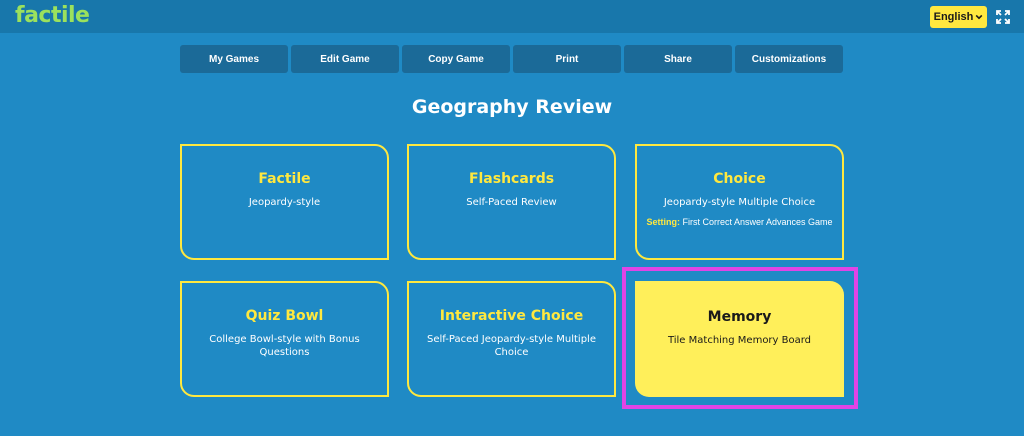 The image size is (1024, 436). Describe the element at coordinates (1003, 17) in the screenshot. I see `fullscreen-icon` at that location.